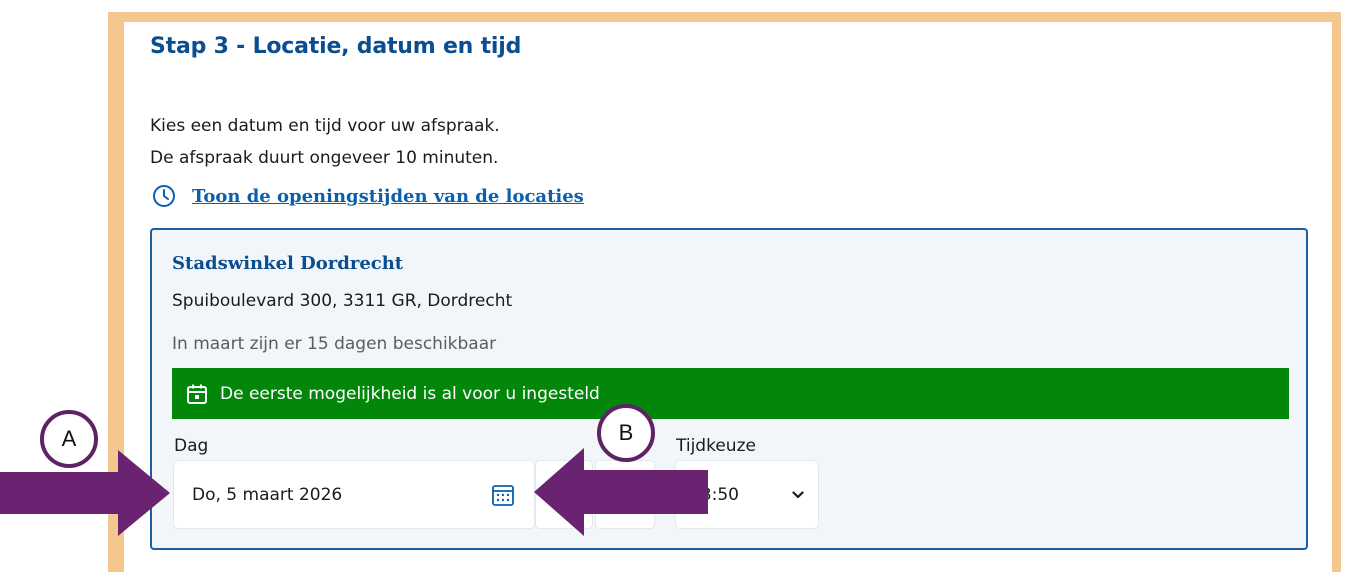 The width and height of the screenshot is (1359, 582). Describe the element at coordinates (191, 446) in the screenshot. I see `day-label: Dag` at that location.